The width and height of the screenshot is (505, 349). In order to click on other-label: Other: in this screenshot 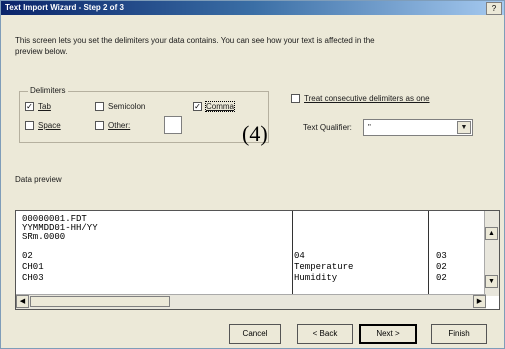, I will do `click(119, 125)`.